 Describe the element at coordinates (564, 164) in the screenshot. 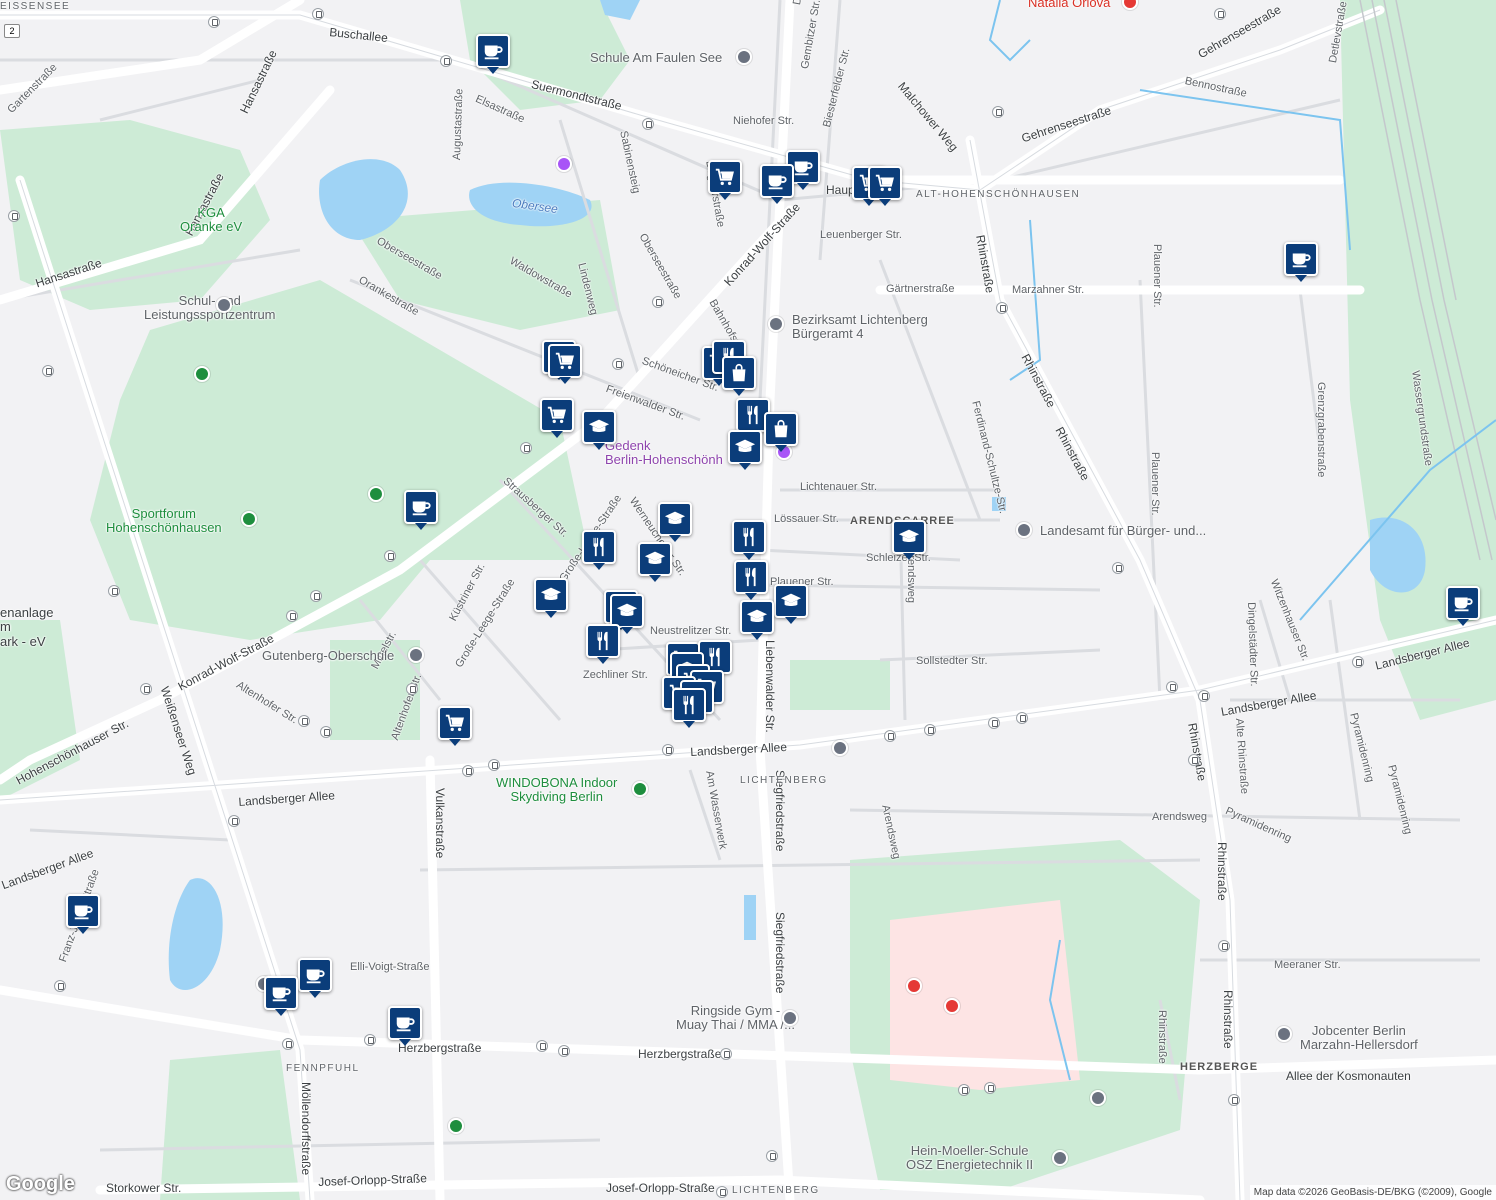

I see `museum-pin` at that location.